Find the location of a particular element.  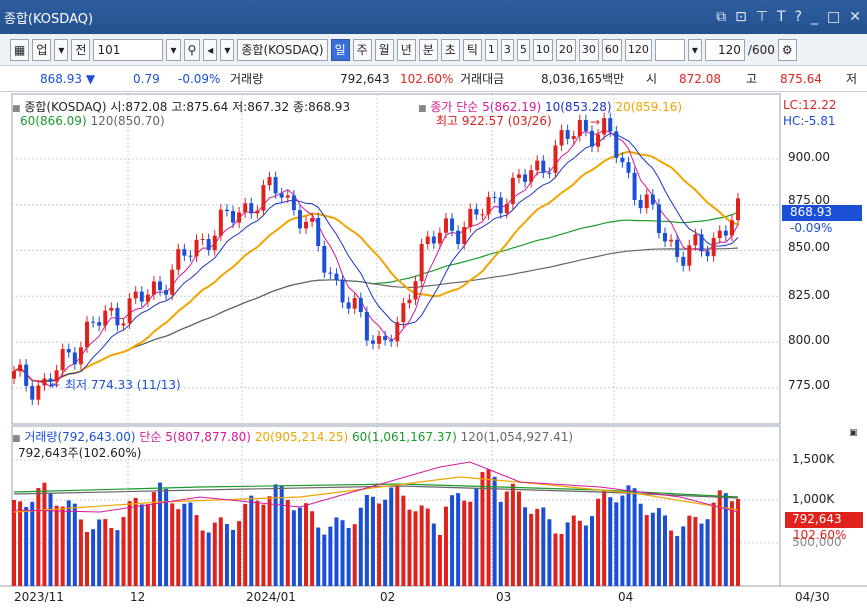

period-minute: 분 is located at coordinates (428, 49).